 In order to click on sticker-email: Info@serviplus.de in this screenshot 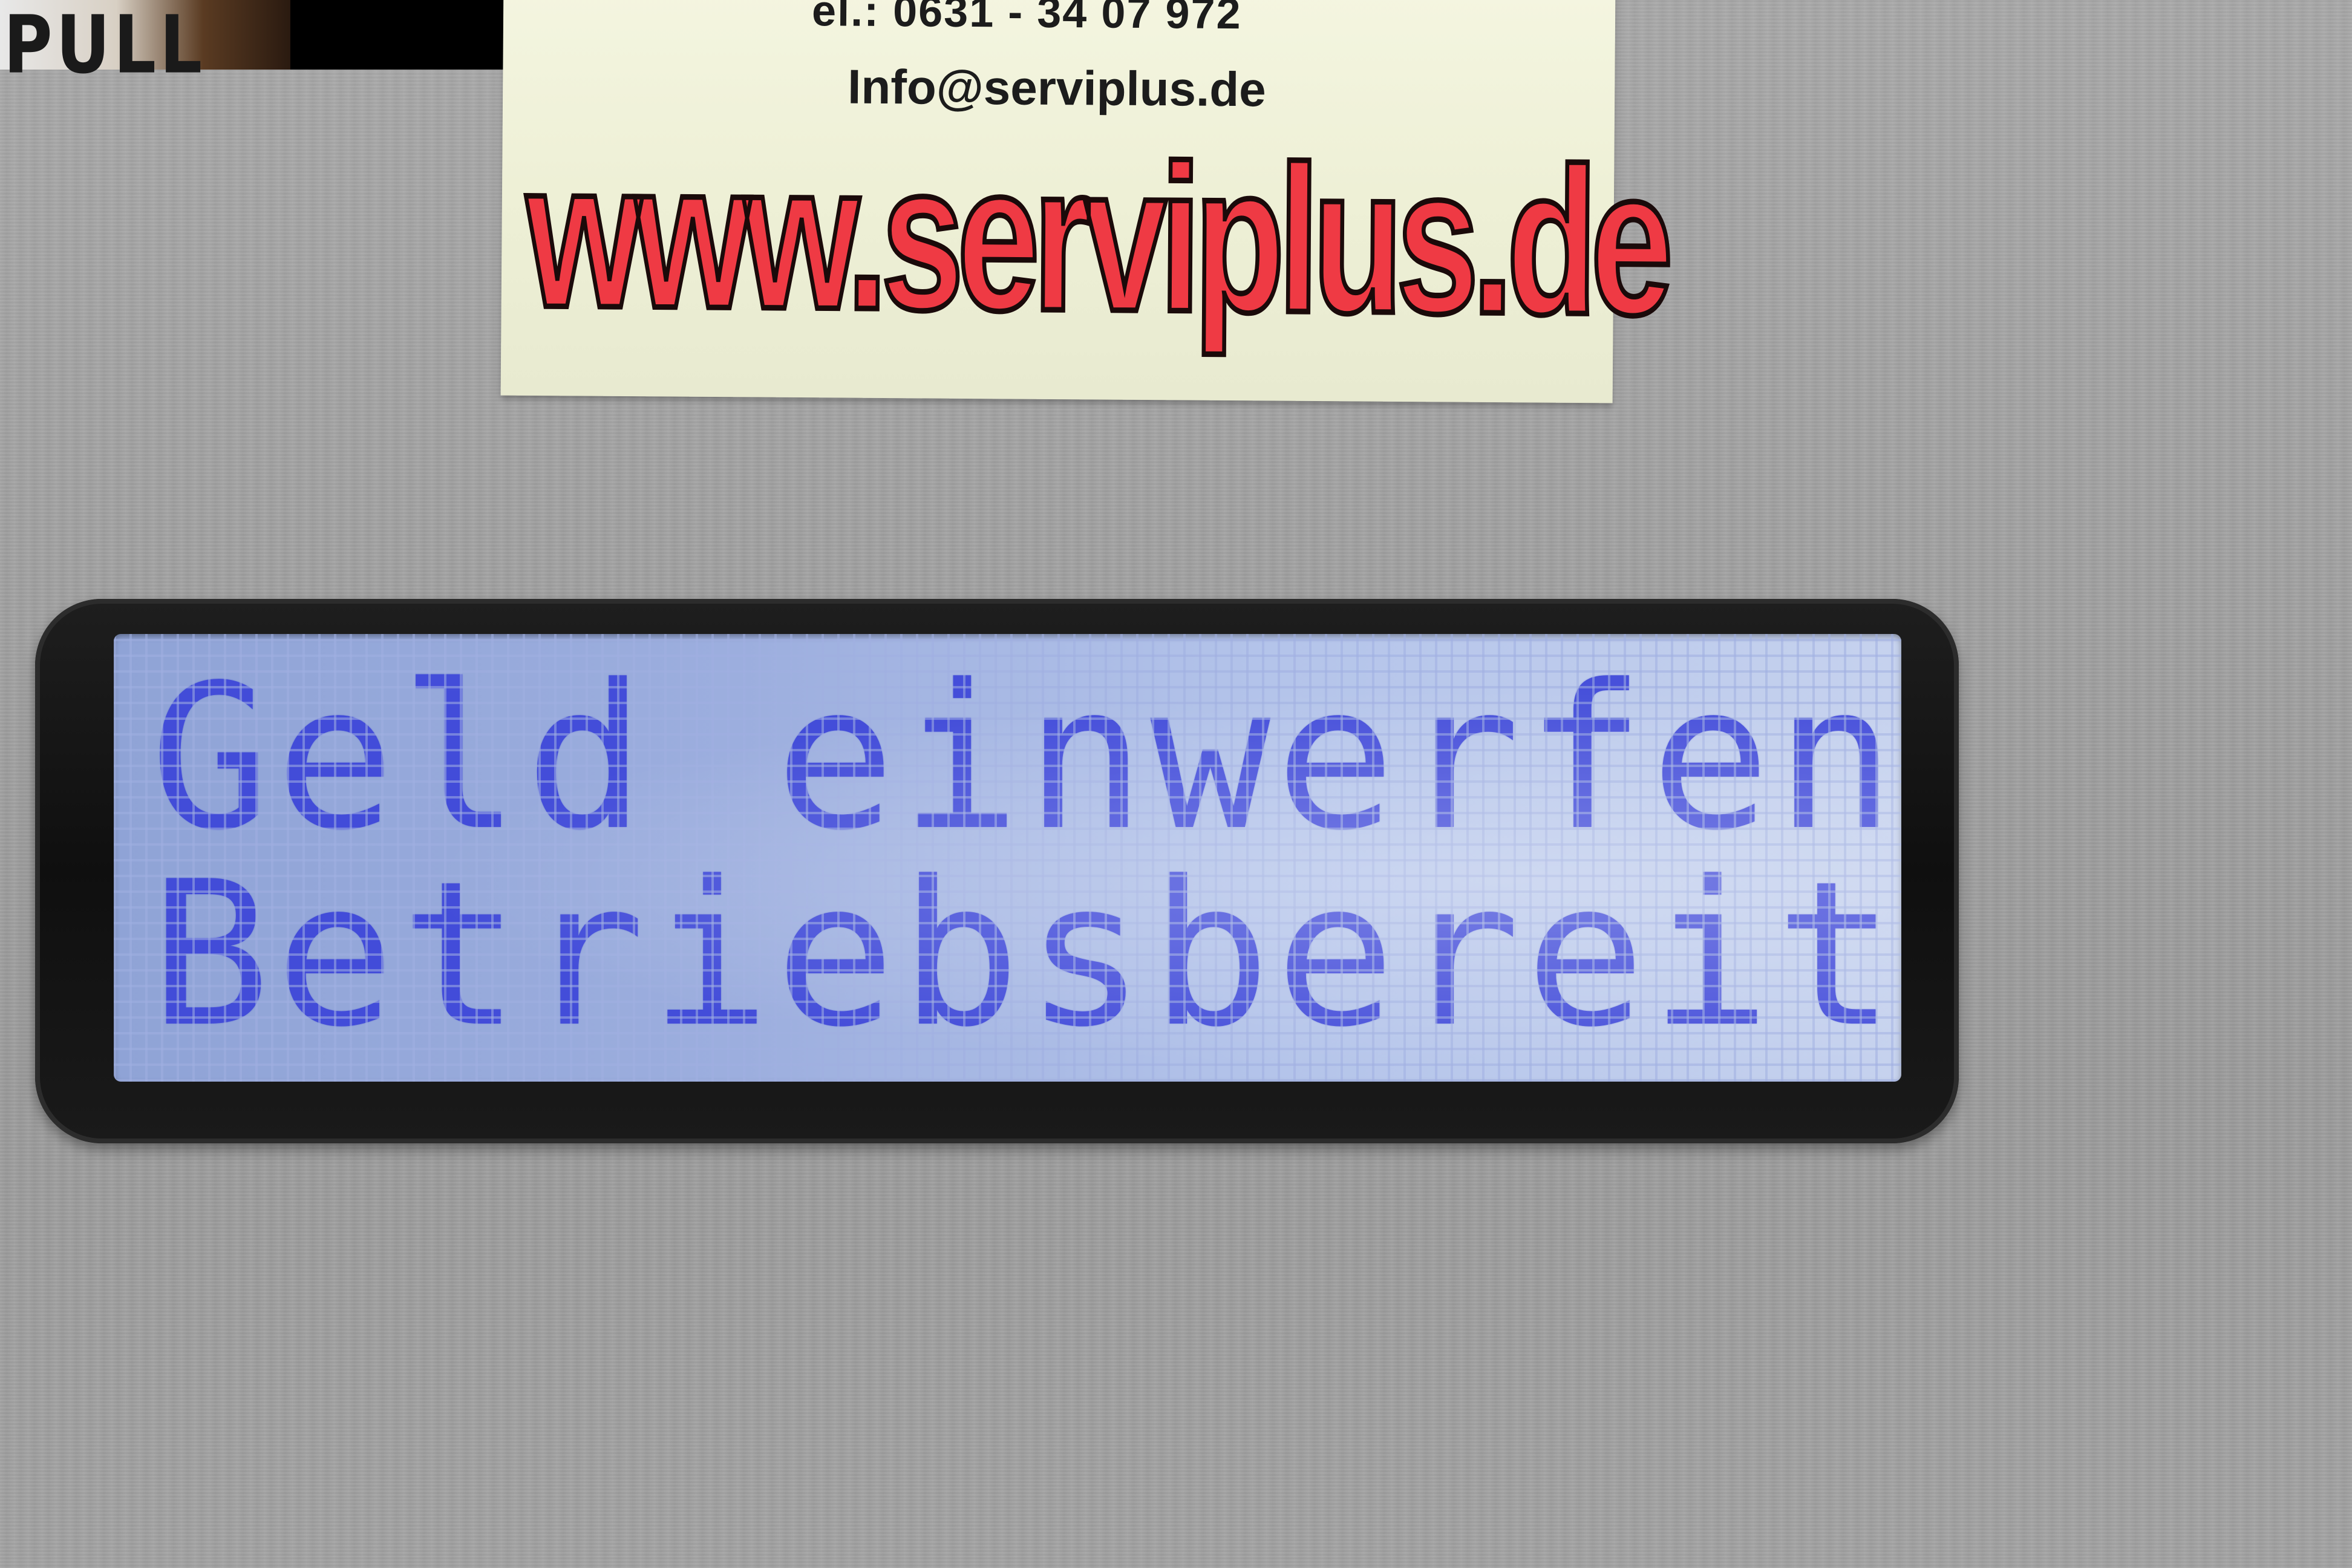, I will do `click(1057, 88)`.